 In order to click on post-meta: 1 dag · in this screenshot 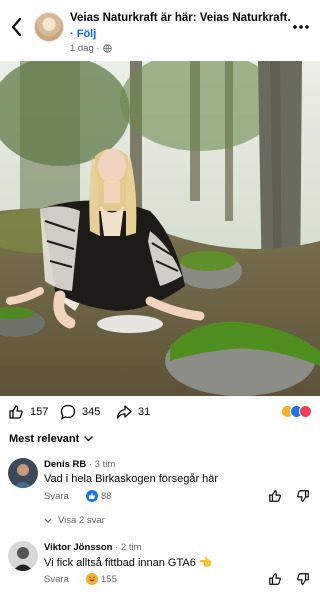, I will do `click(91, 48)`.